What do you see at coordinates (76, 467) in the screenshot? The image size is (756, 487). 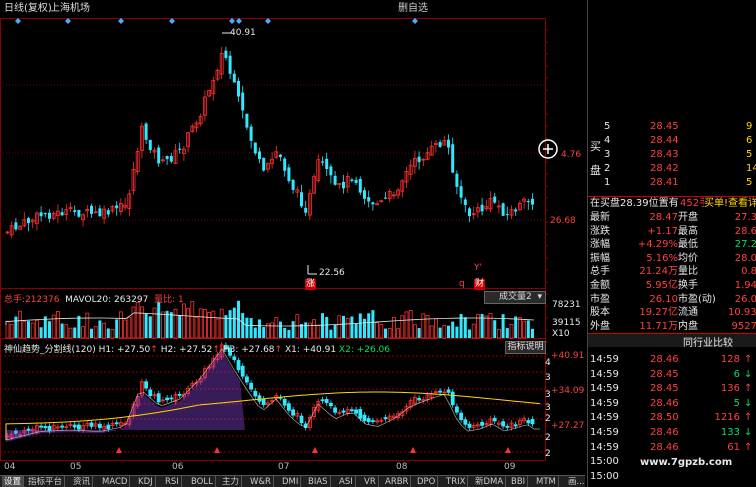 I see `month-label: 05` at bounding box center [76, 467].